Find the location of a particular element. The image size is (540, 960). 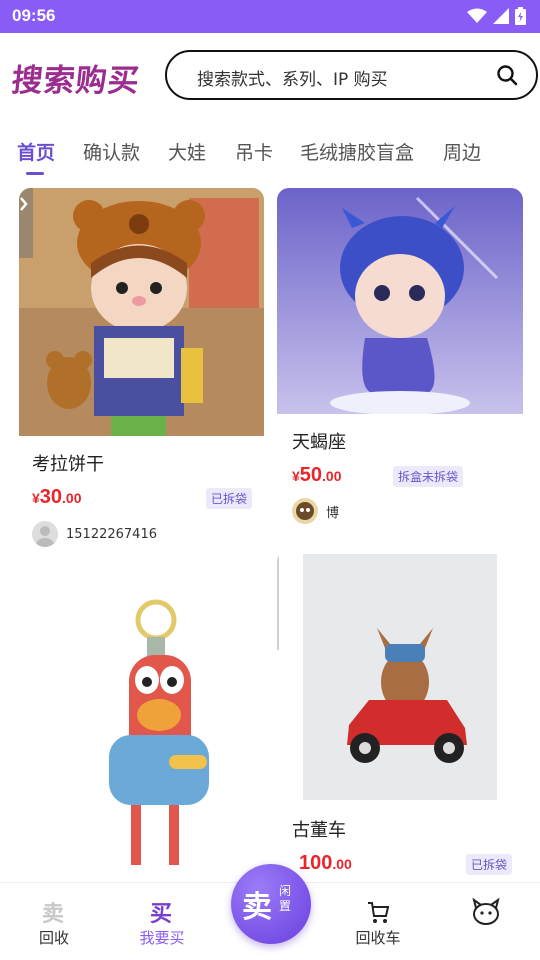

svg-text: 买 is located at coordinates (161, 913).